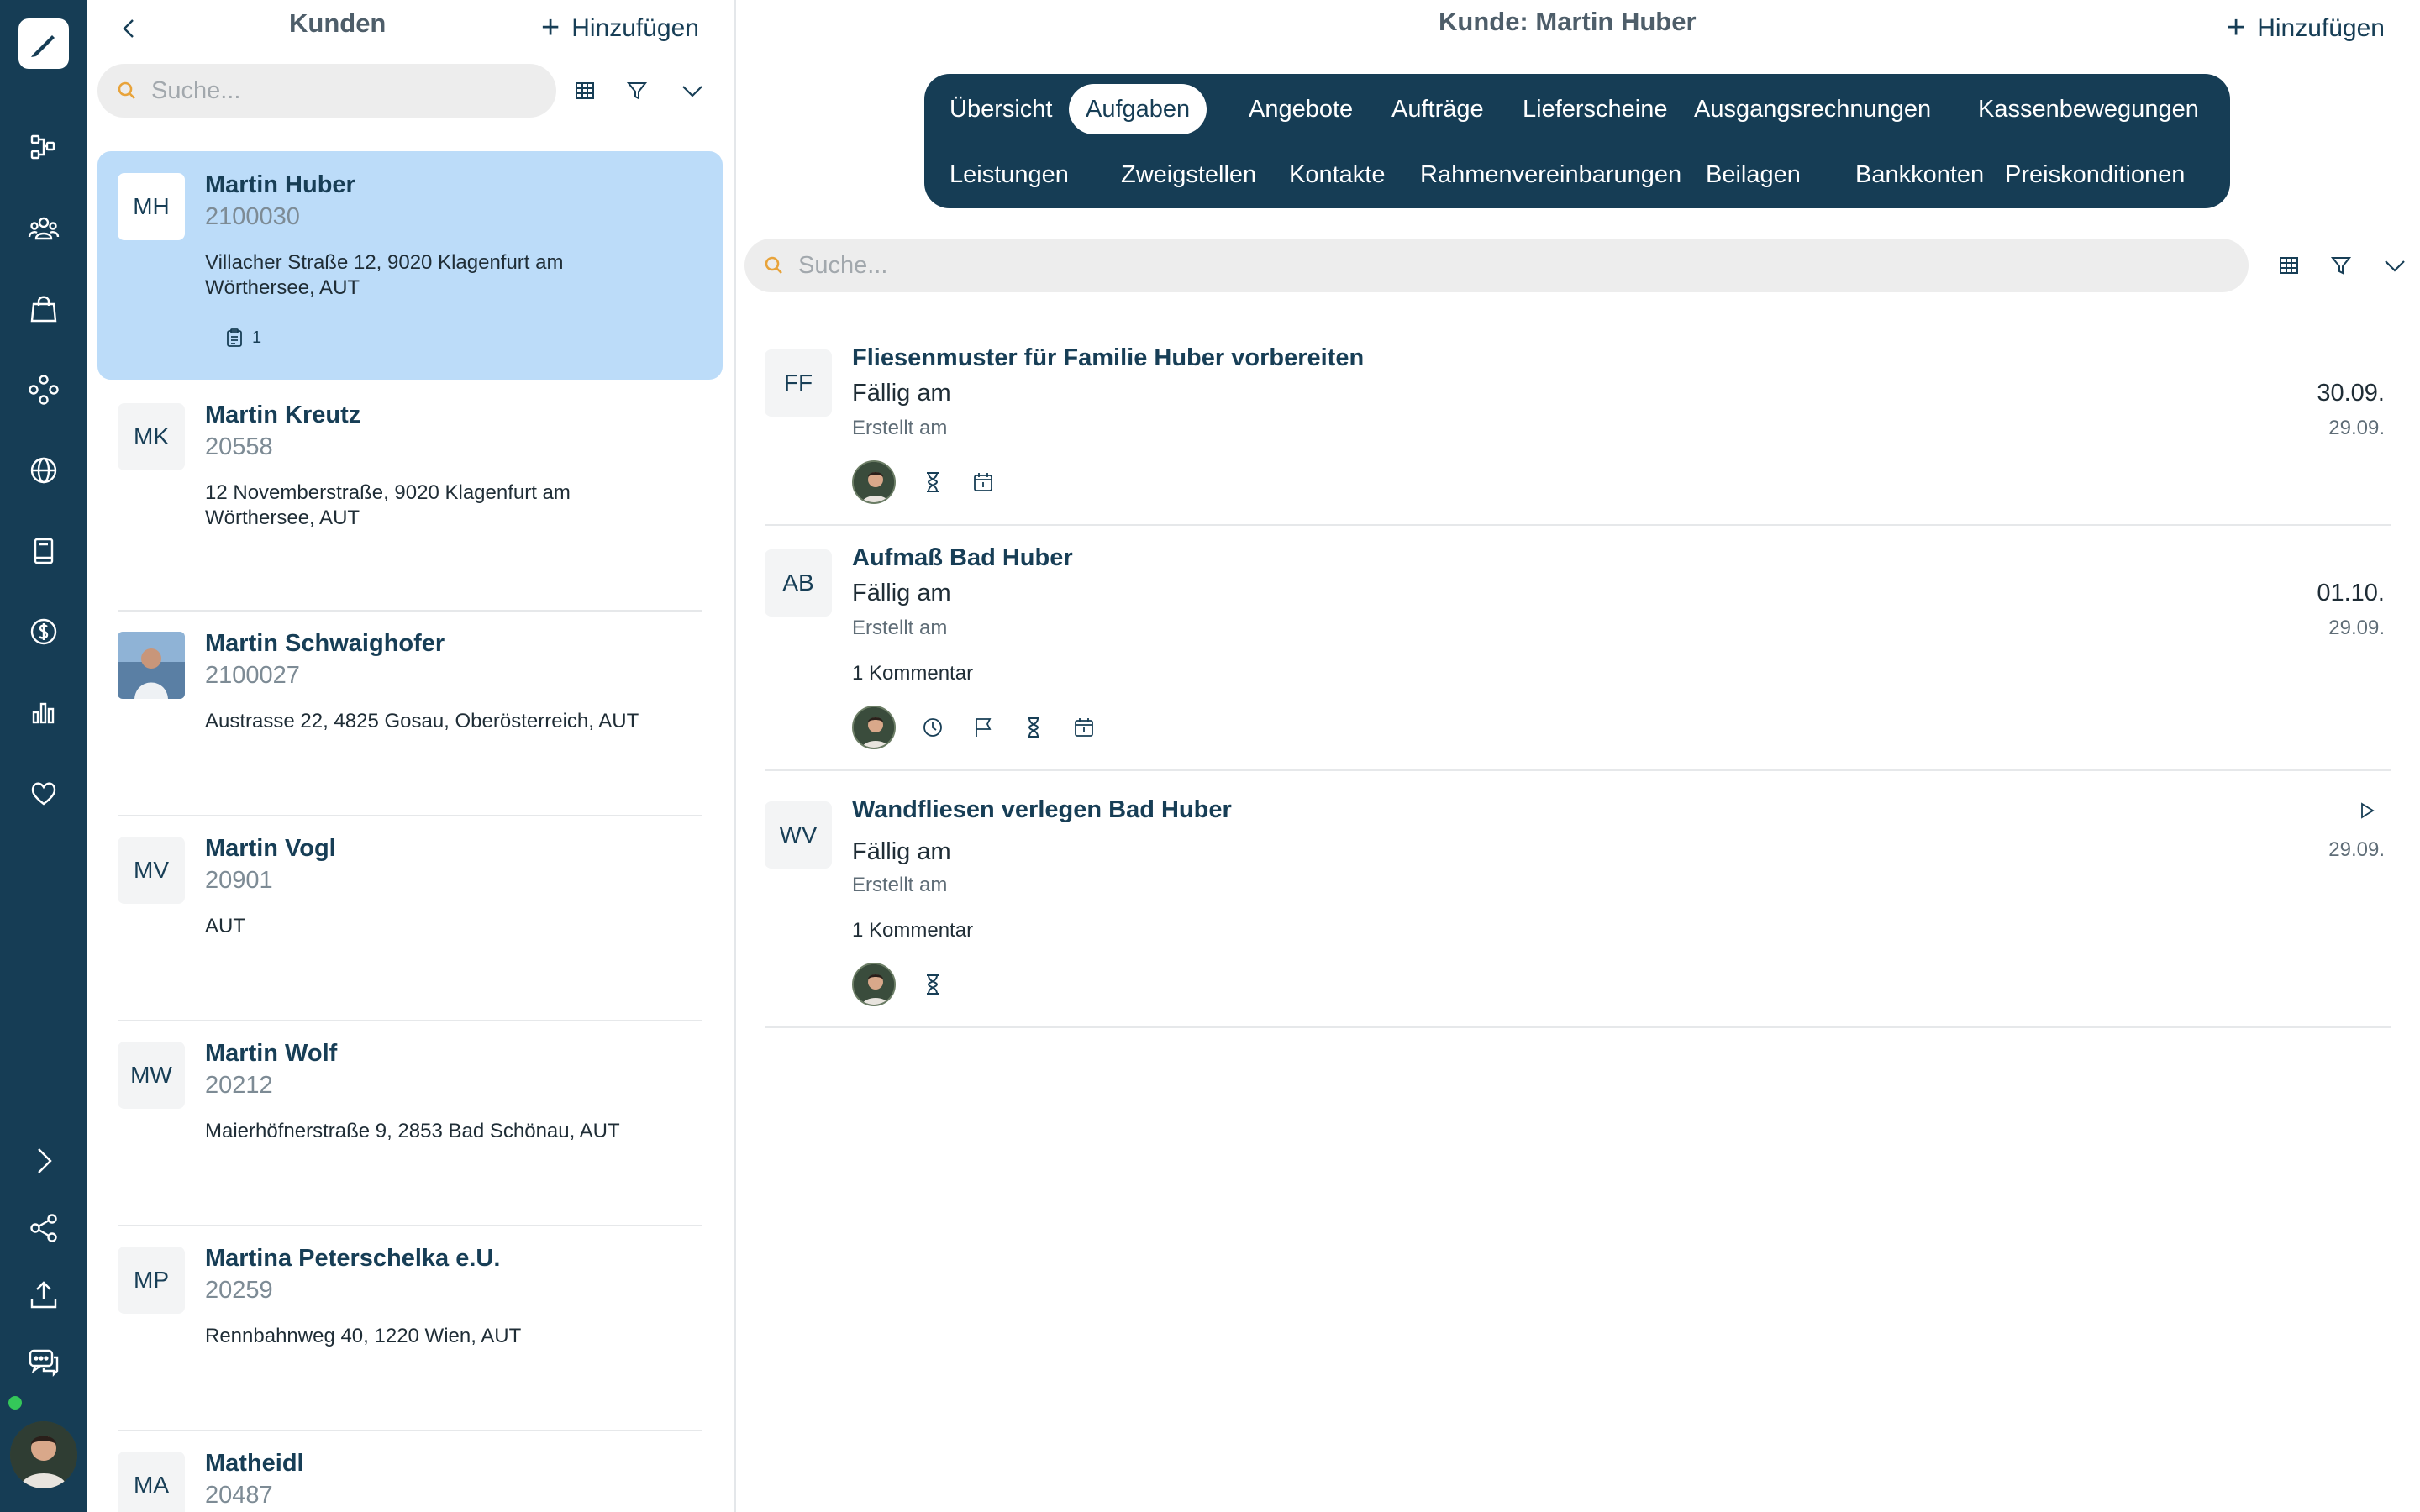  Describe the element at coordinates (899, 984) in the screenshot. I see `task-meta-icons` at that location.